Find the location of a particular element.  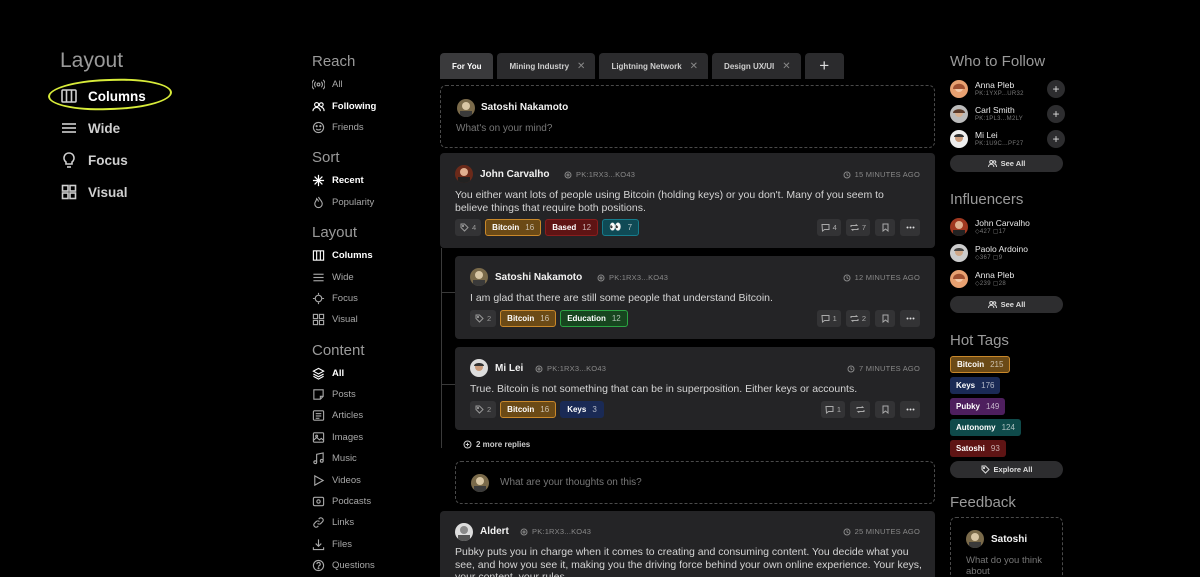

content-links: Links is located at coordinates (367, 522).